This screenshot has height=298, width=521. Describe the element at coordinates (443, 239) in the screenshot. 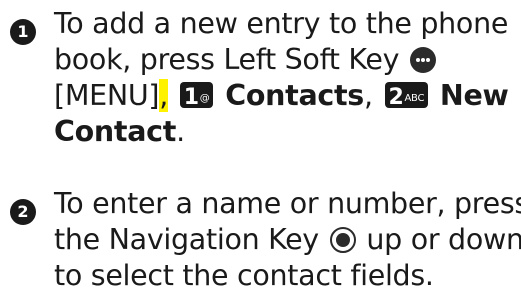

I see `step-2-line-2-suffix: up or down` at that location.